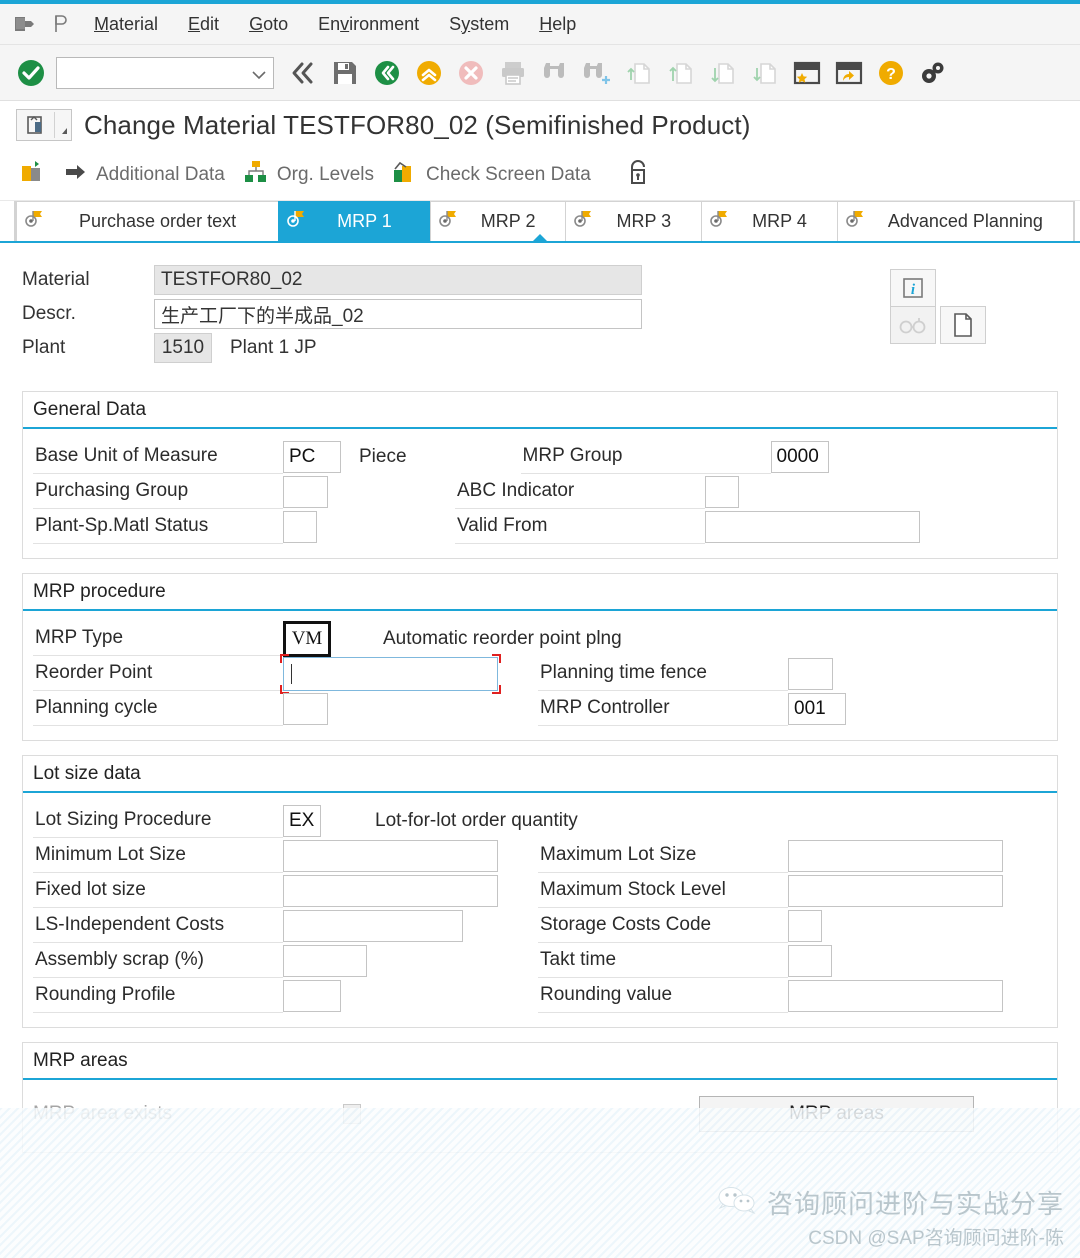  I want to click on lot-sizing-procedure-field: EX, so click(302, 820).